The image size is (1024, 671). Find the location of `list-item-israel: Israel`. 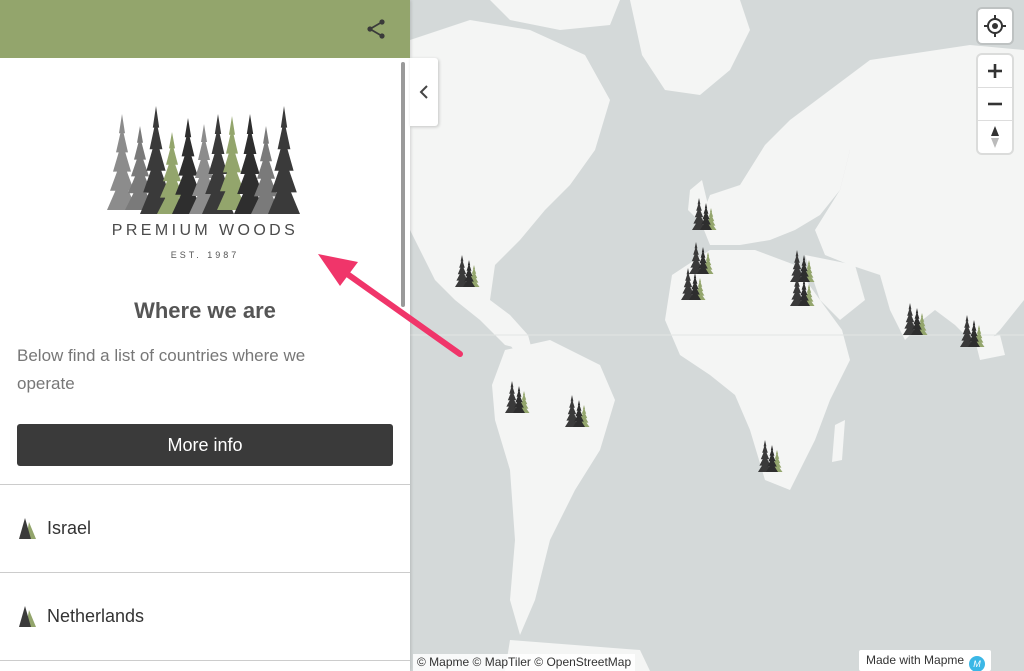

list-item-israel: Israel is located at coordinates (205, 529).